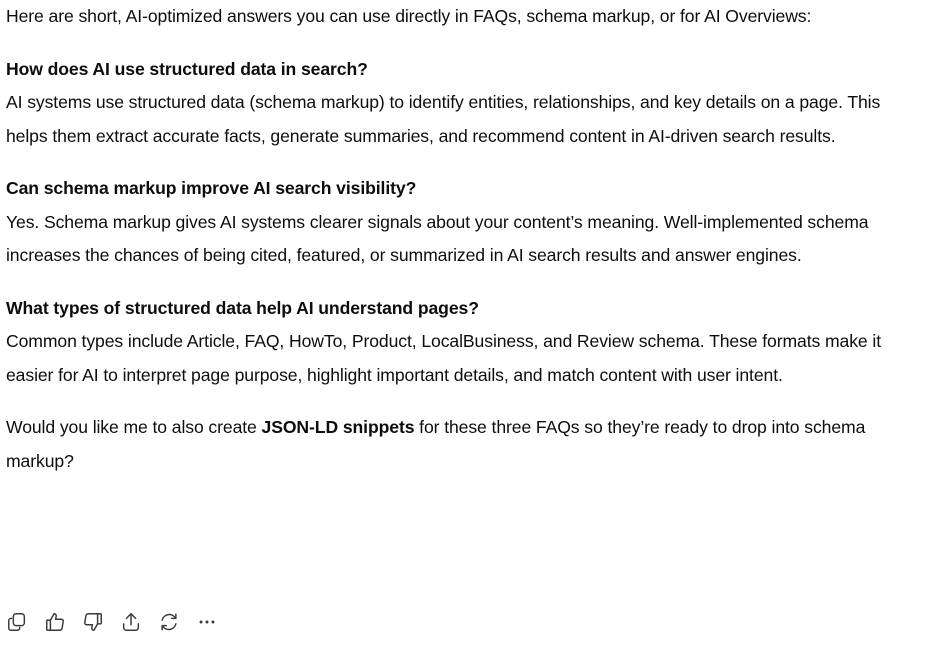 The width and height of the screenshot is (925, 656). I want to click on regenerate-button, so click(177, 622).